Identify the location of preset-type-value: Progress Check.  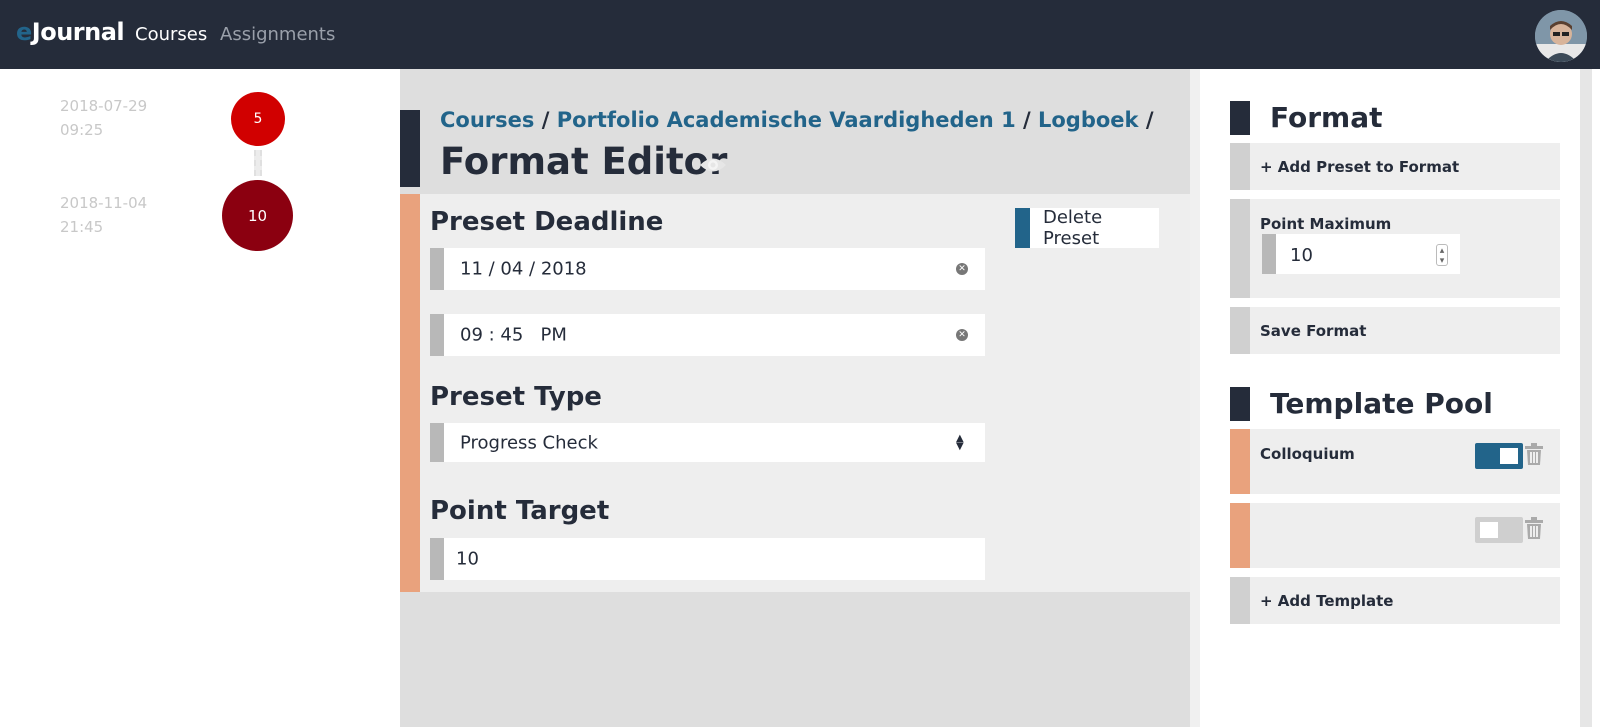
(529, 442).